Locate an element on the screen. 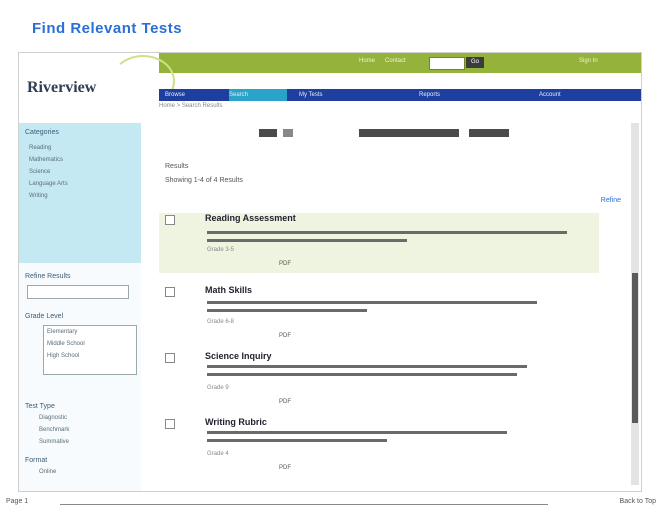  grade-elementary: Elementary is located at coordinates (62, 332).